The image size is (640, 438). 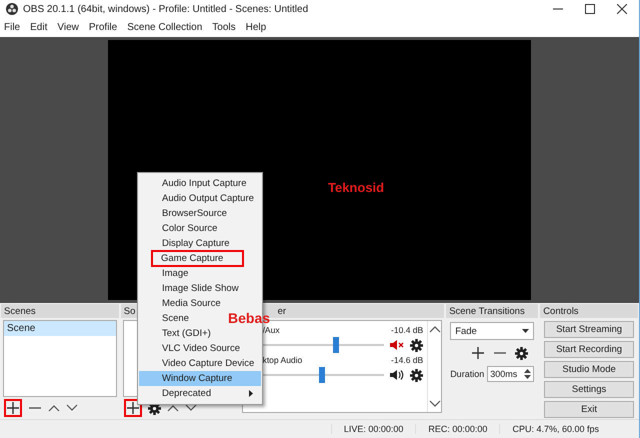 I want to click on annotation-text: Bebas, so click(x=249, y=318).